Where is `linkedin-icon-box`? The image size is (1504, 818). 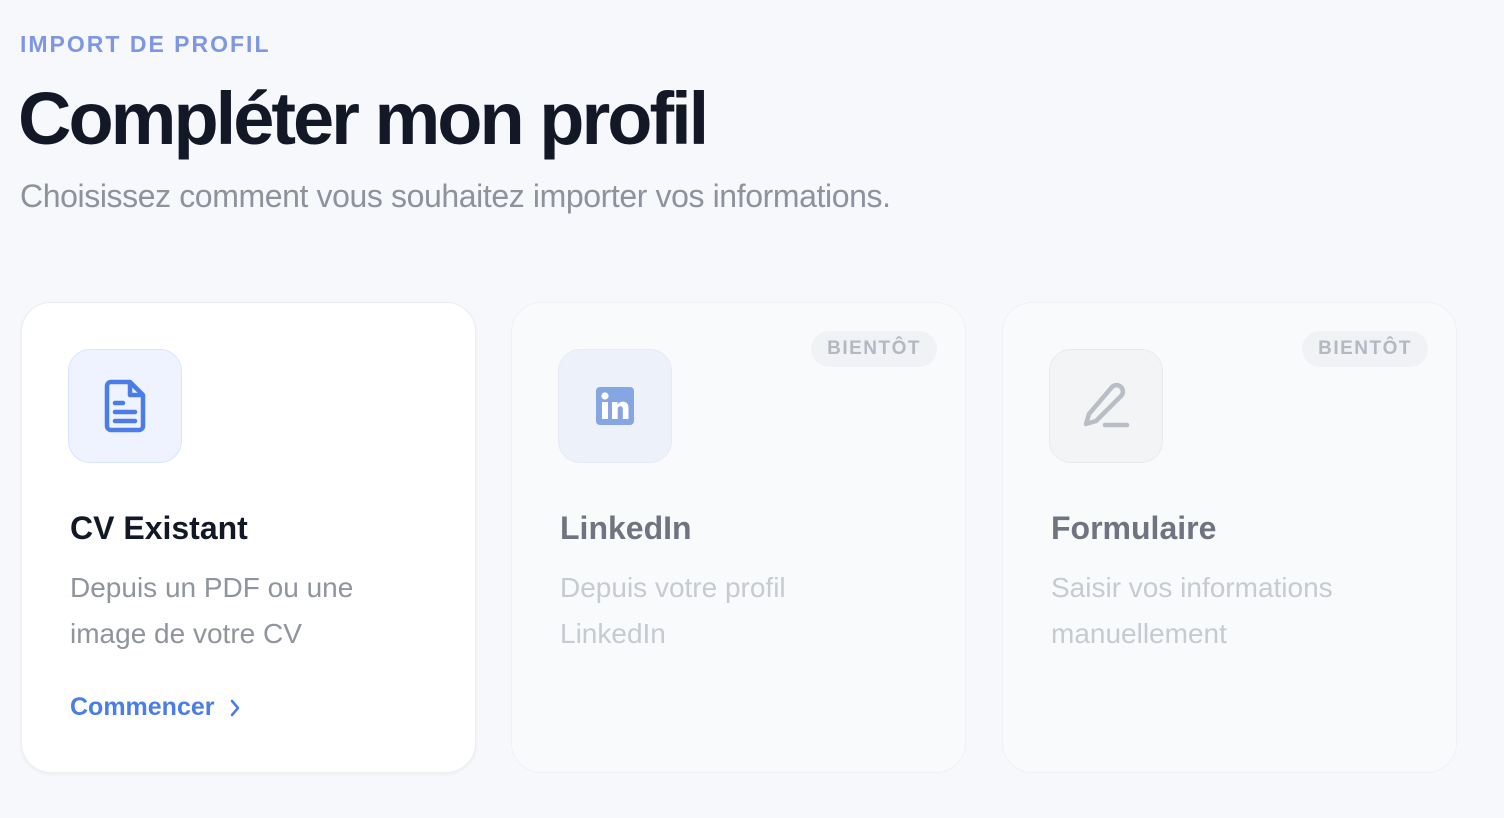
linkedin-icon-box is located at coordinates (615, 406).